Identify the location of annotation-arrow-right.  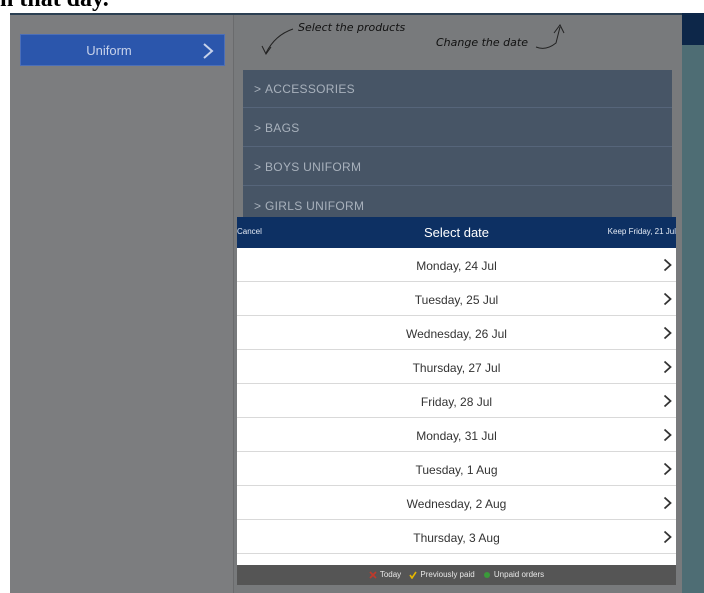
(550, 36).